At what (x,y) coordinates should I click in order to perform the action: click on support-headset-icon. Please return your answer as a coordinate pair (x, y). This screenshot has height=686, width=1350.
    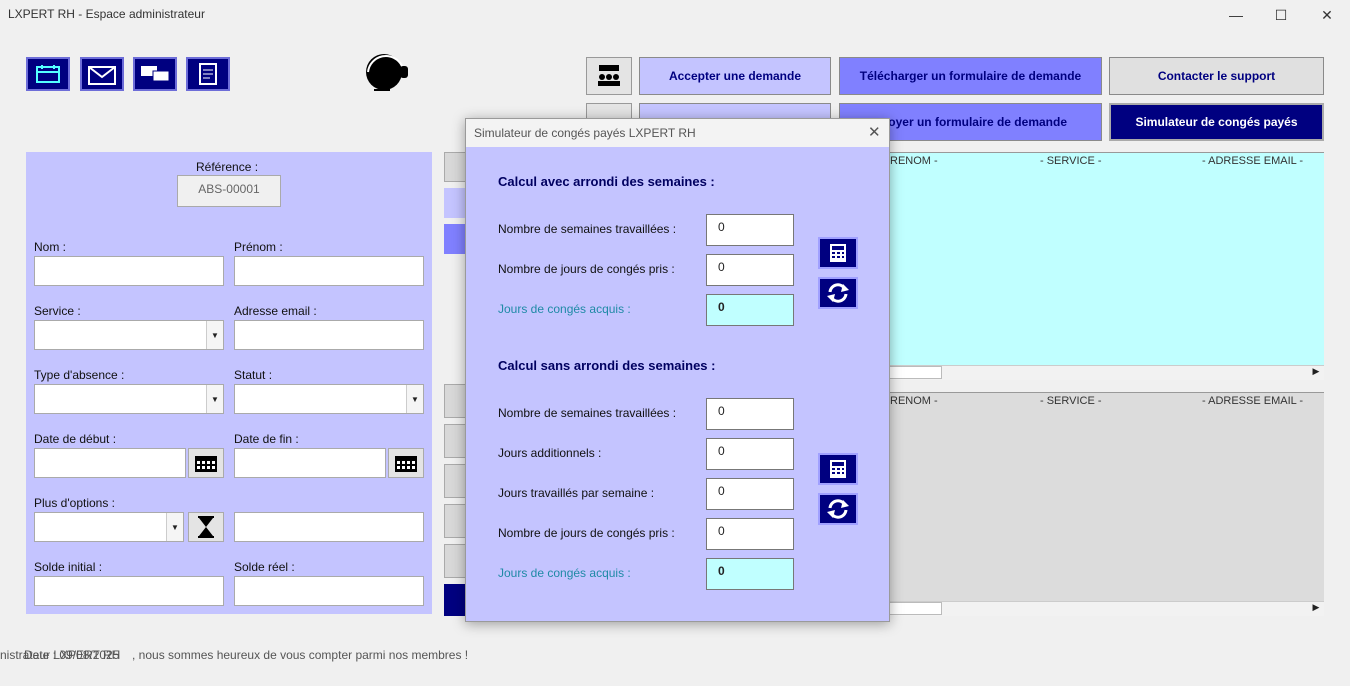
    Looking at the image, I should click on (386, 72).